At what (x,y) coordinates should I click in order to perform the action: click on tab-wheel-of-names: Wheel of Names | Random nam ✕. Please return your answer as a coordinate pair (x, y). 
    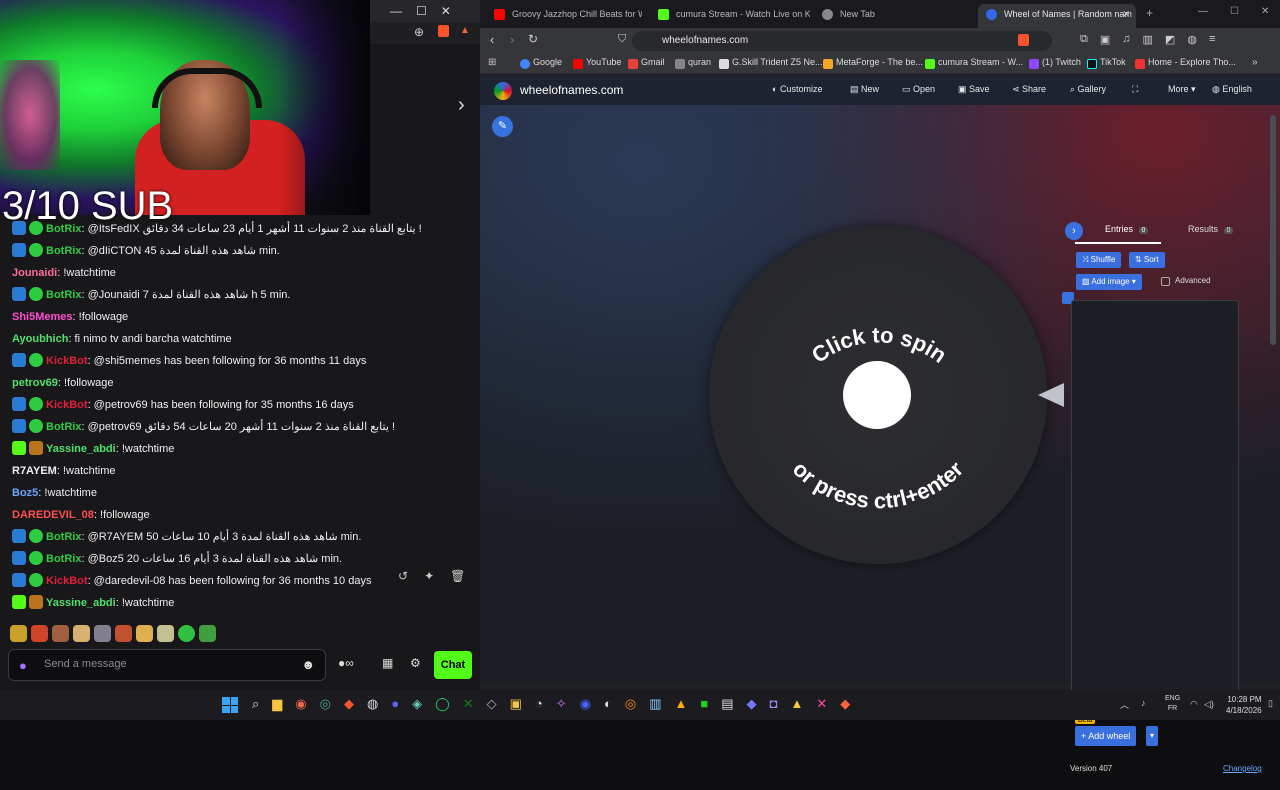
    Looking at the image, I should click on (1057, 16).